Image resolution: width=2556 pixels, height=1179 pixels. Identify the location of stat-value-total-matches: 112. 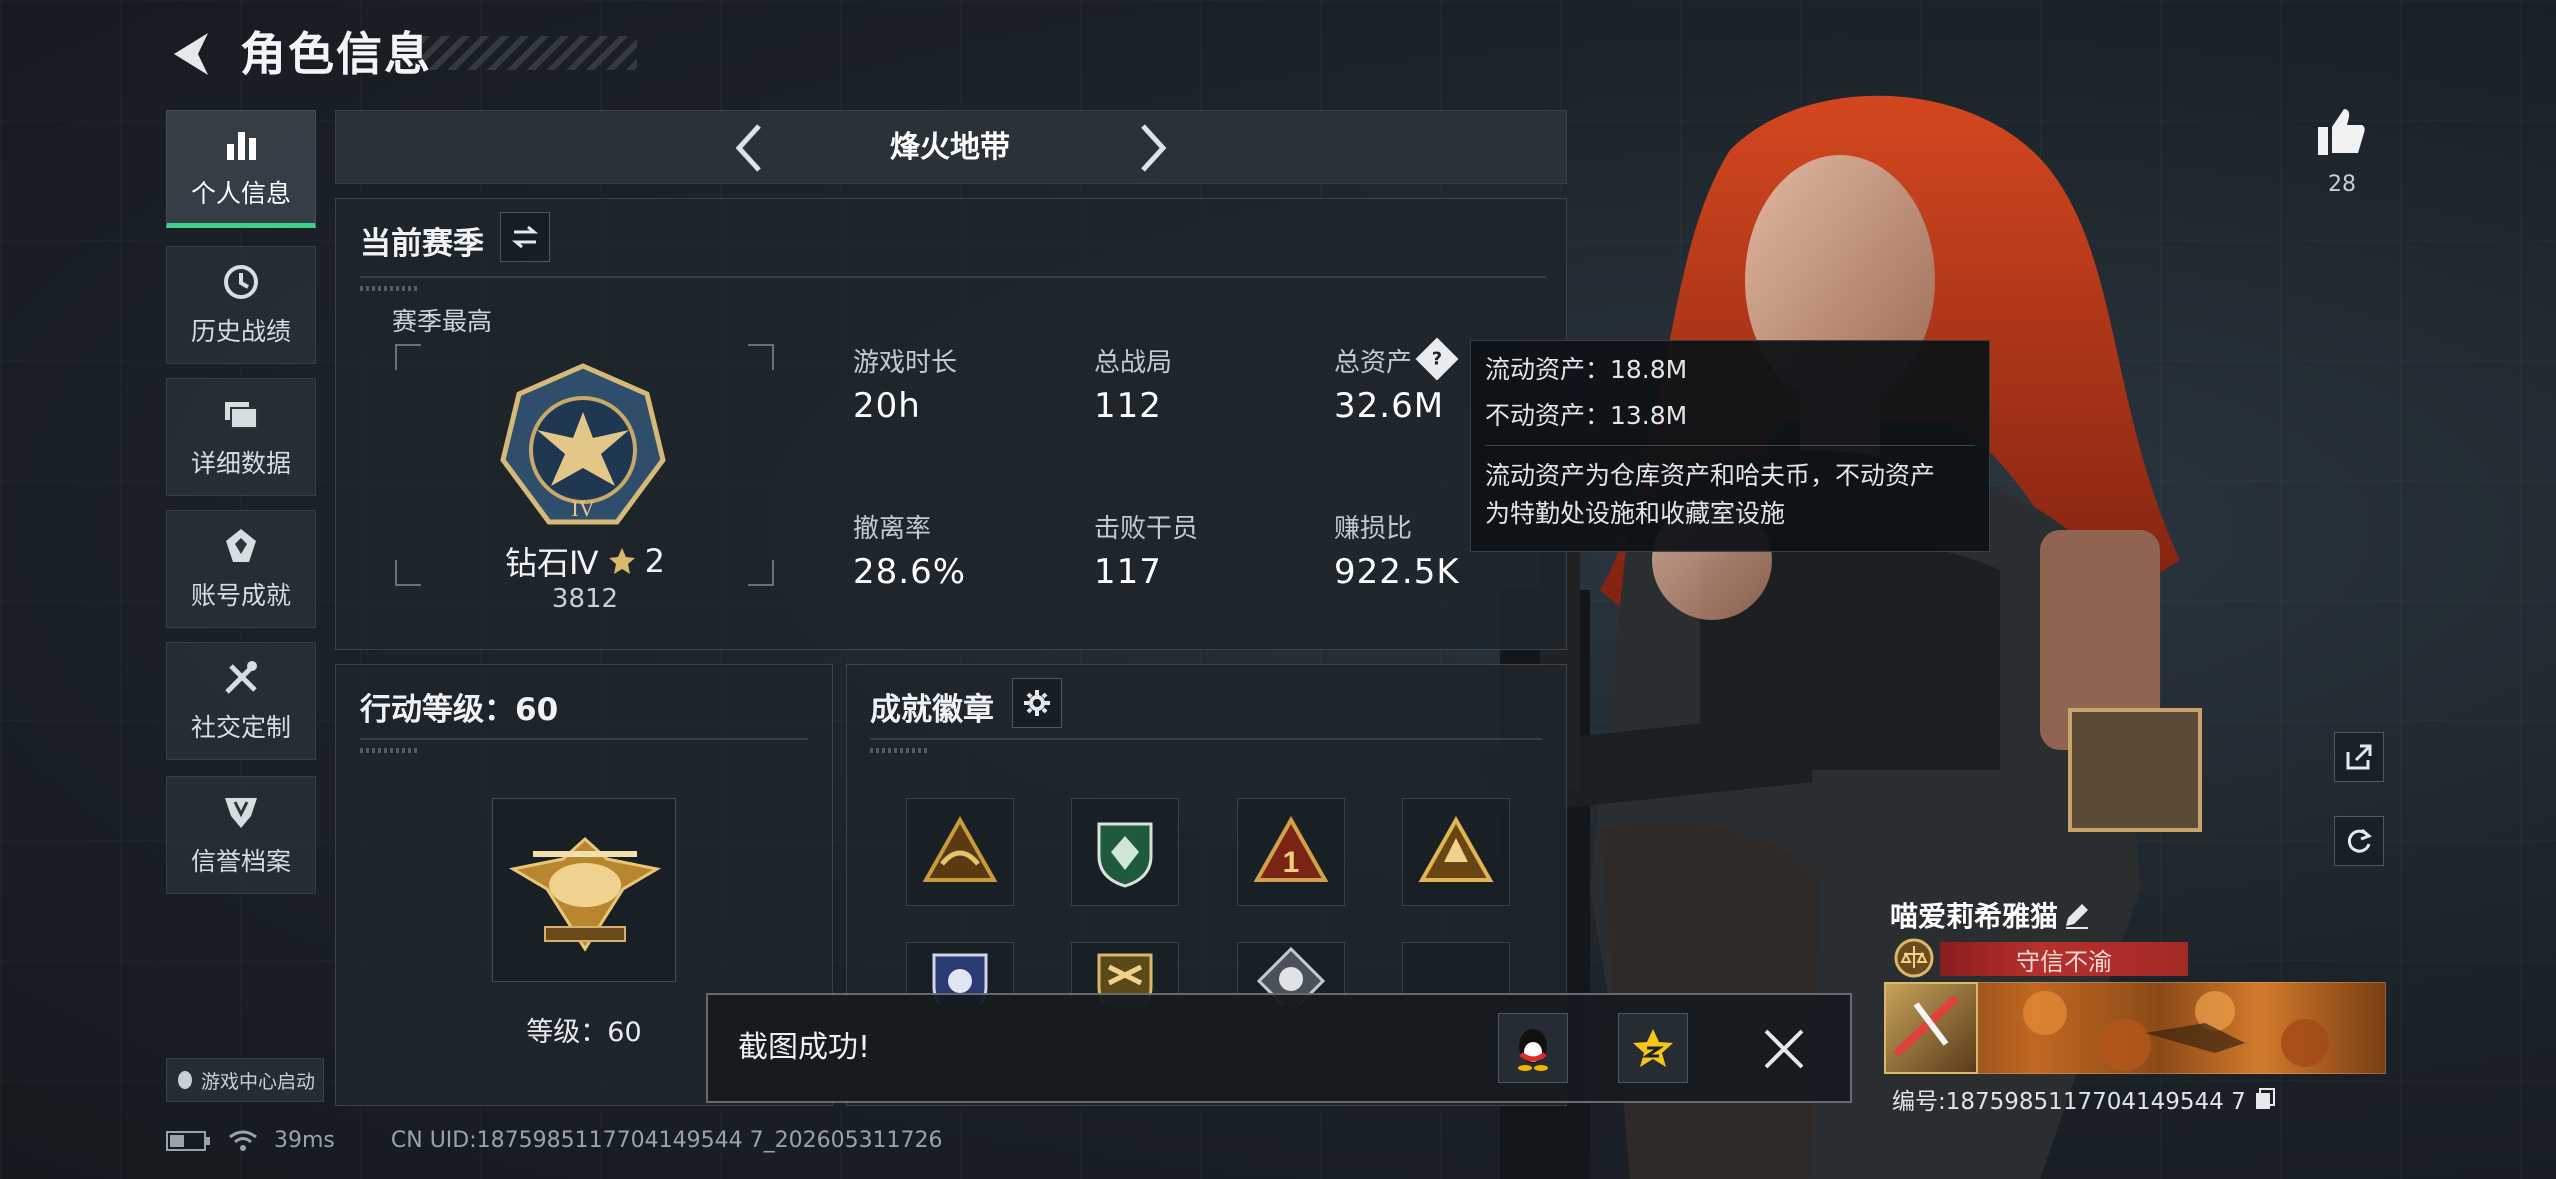
(1128, 406).